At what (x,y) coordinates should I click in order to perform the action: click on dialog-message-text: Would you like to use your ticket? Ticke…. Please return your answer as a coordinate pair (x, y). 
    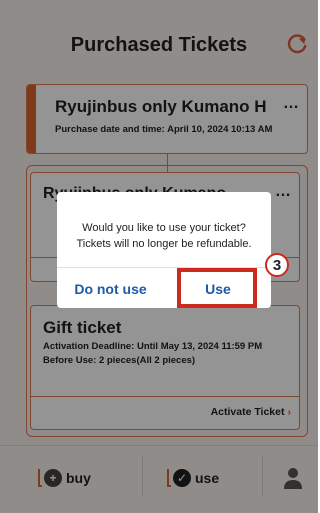
    Looking at the image, I should click on (164, 236).